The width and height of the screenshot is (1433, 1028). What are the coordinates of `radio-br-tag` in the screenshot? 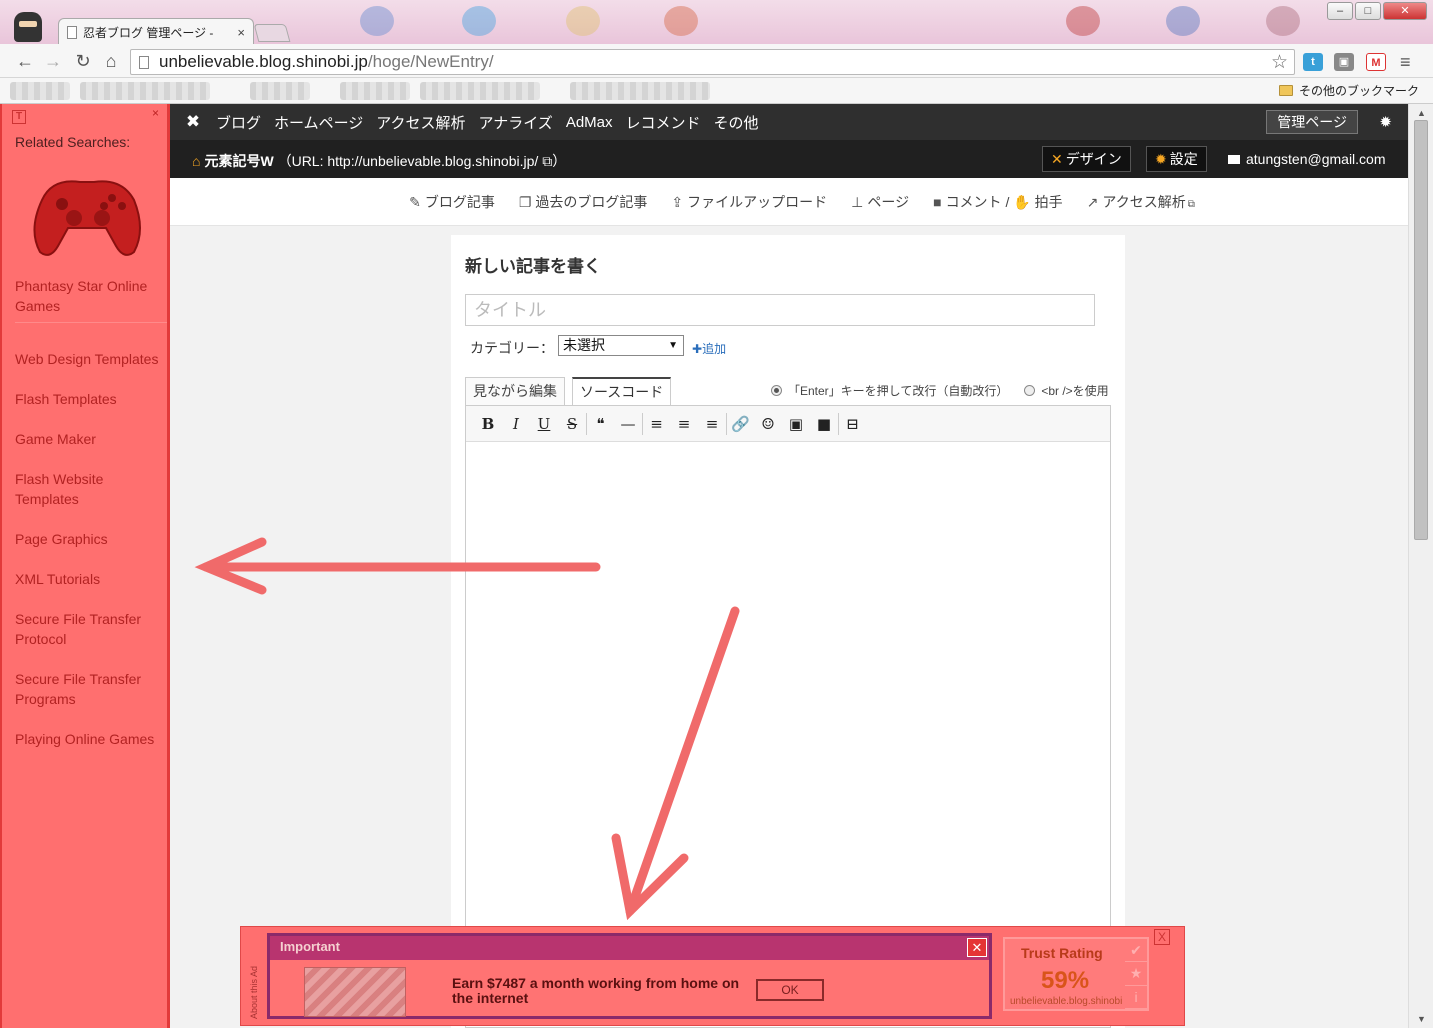 It's located at (1030, 390).